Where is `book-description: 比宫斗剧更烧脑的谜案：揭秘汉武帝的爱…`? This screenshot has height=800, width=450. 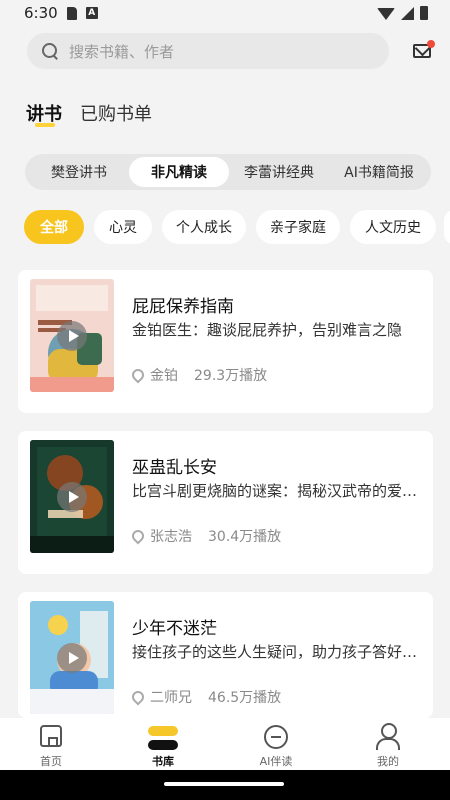
book-description: 比宫斗剧更烧脑的谜案：揭秘汉武帝的爱… is located at coordinates (275, 491).